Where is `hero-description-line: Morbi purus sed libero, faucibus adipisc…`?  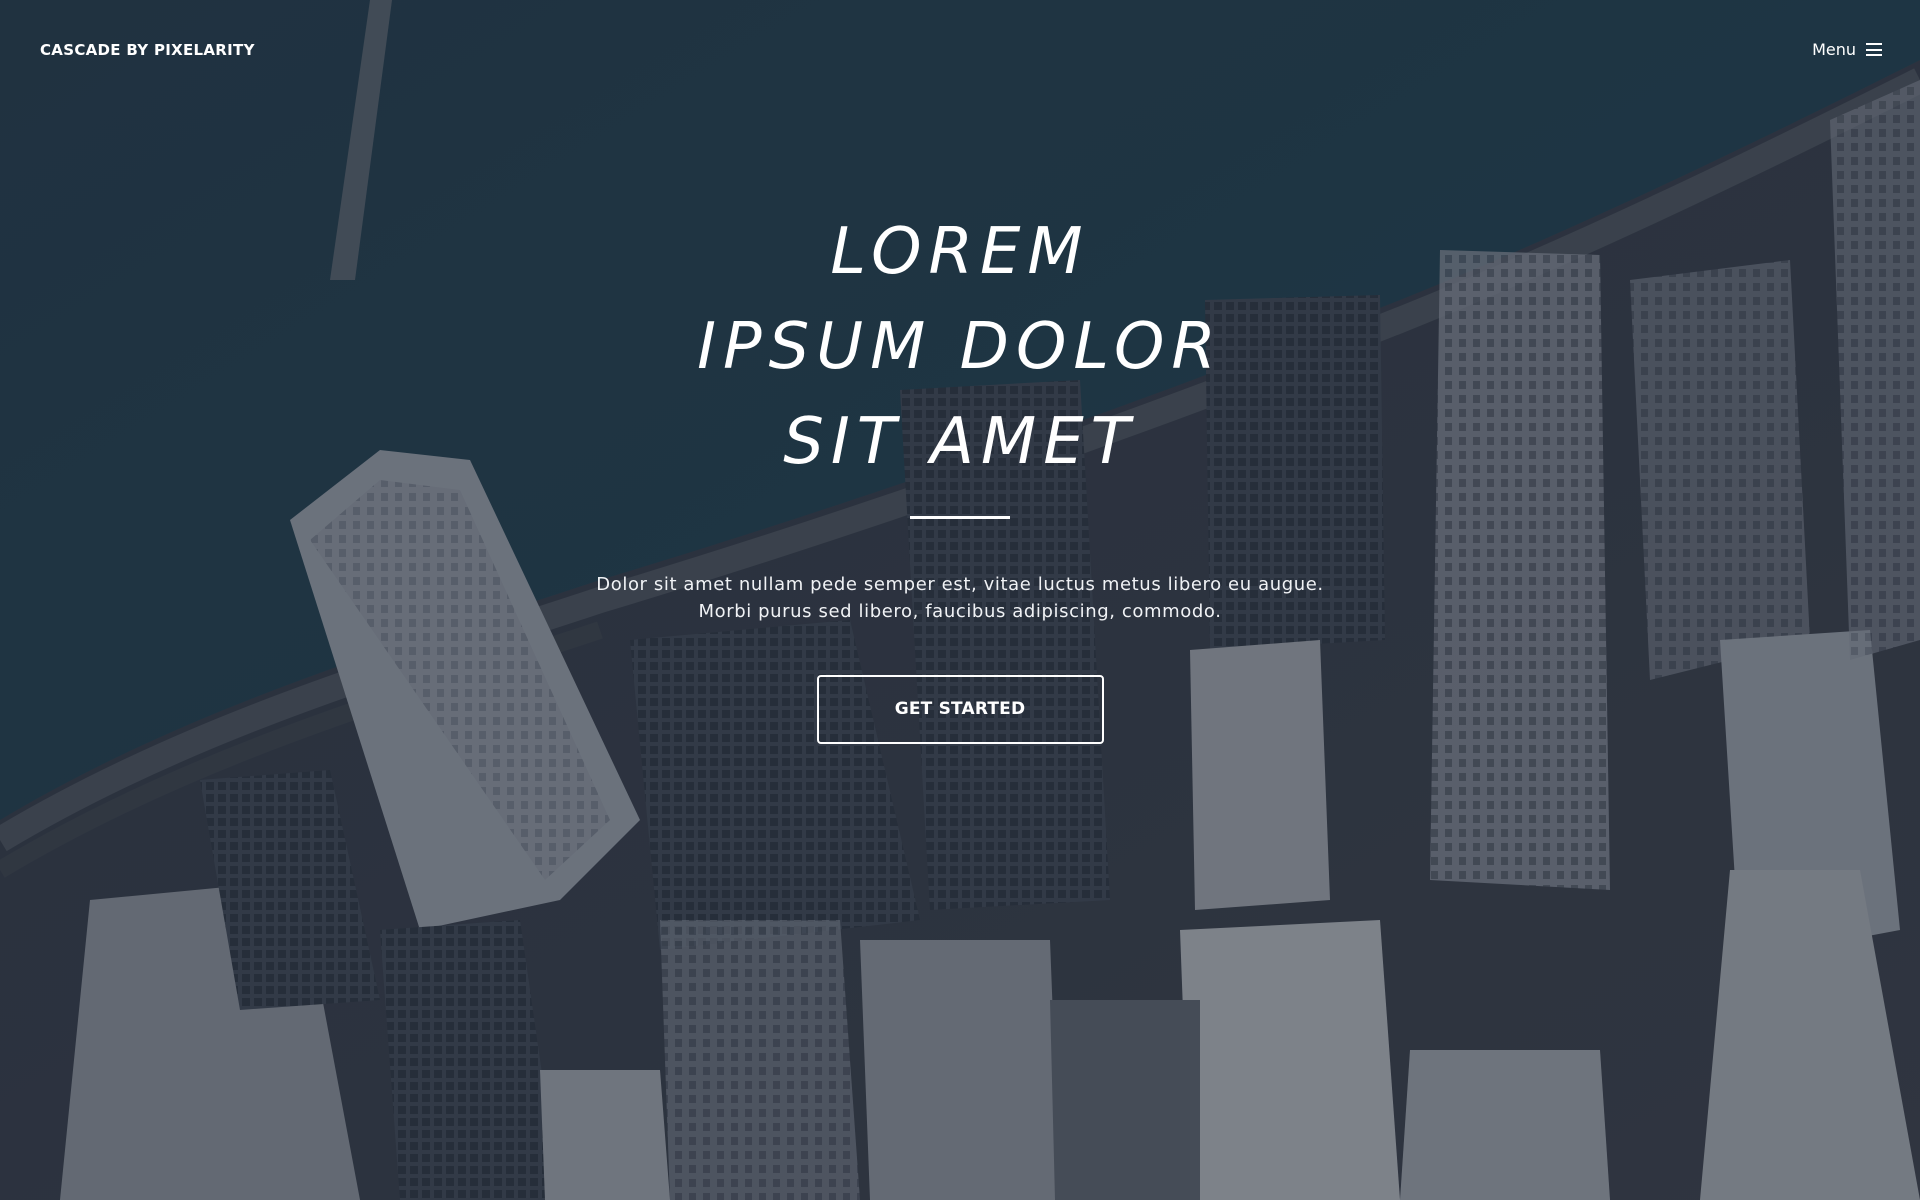
hero-description-line: Morbi purus sed libero, faucibus adipisc… is located at coordinates (960, 611).